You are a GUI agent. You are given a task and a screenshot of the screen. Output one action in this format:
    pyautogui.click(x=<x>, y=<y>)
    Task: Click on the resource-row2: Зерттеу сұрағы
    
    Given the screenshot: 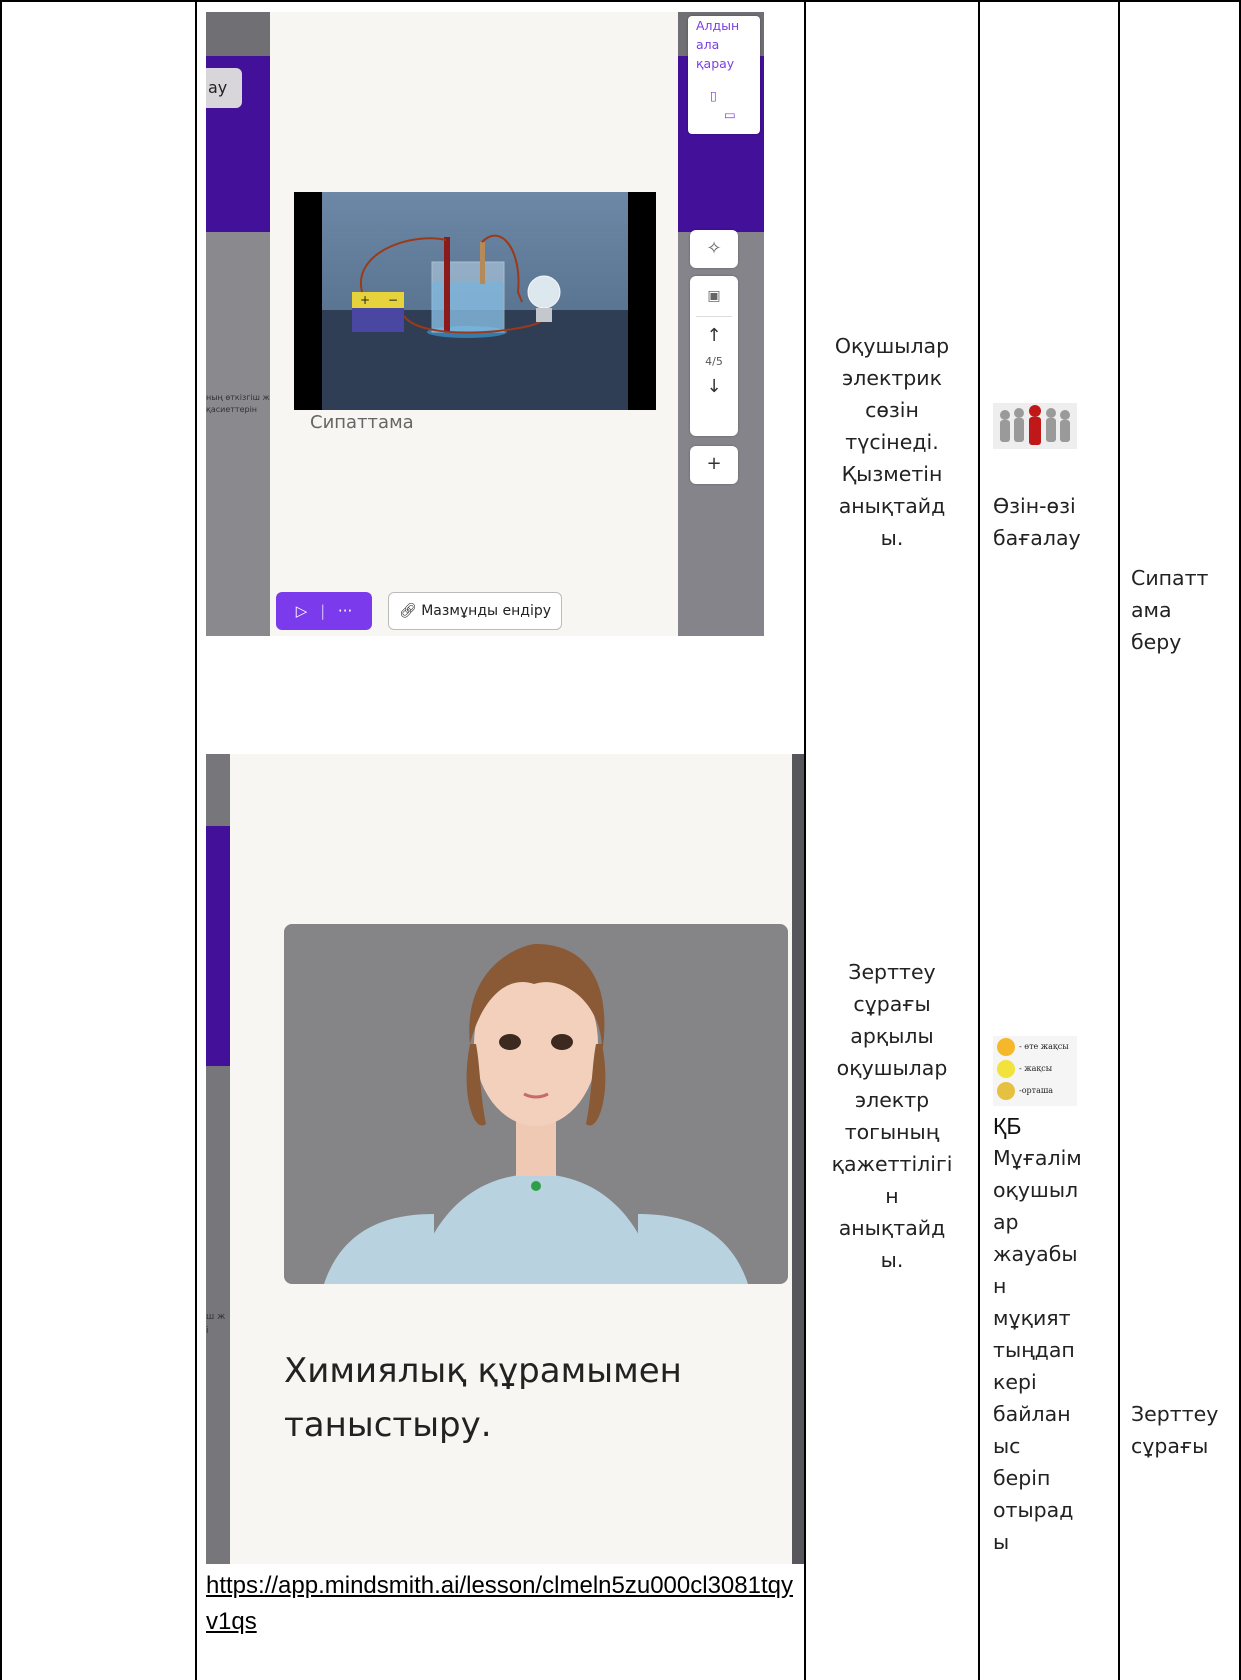 What is the action you would take?
    pyautogui.click(x=1184, y=1430)
    